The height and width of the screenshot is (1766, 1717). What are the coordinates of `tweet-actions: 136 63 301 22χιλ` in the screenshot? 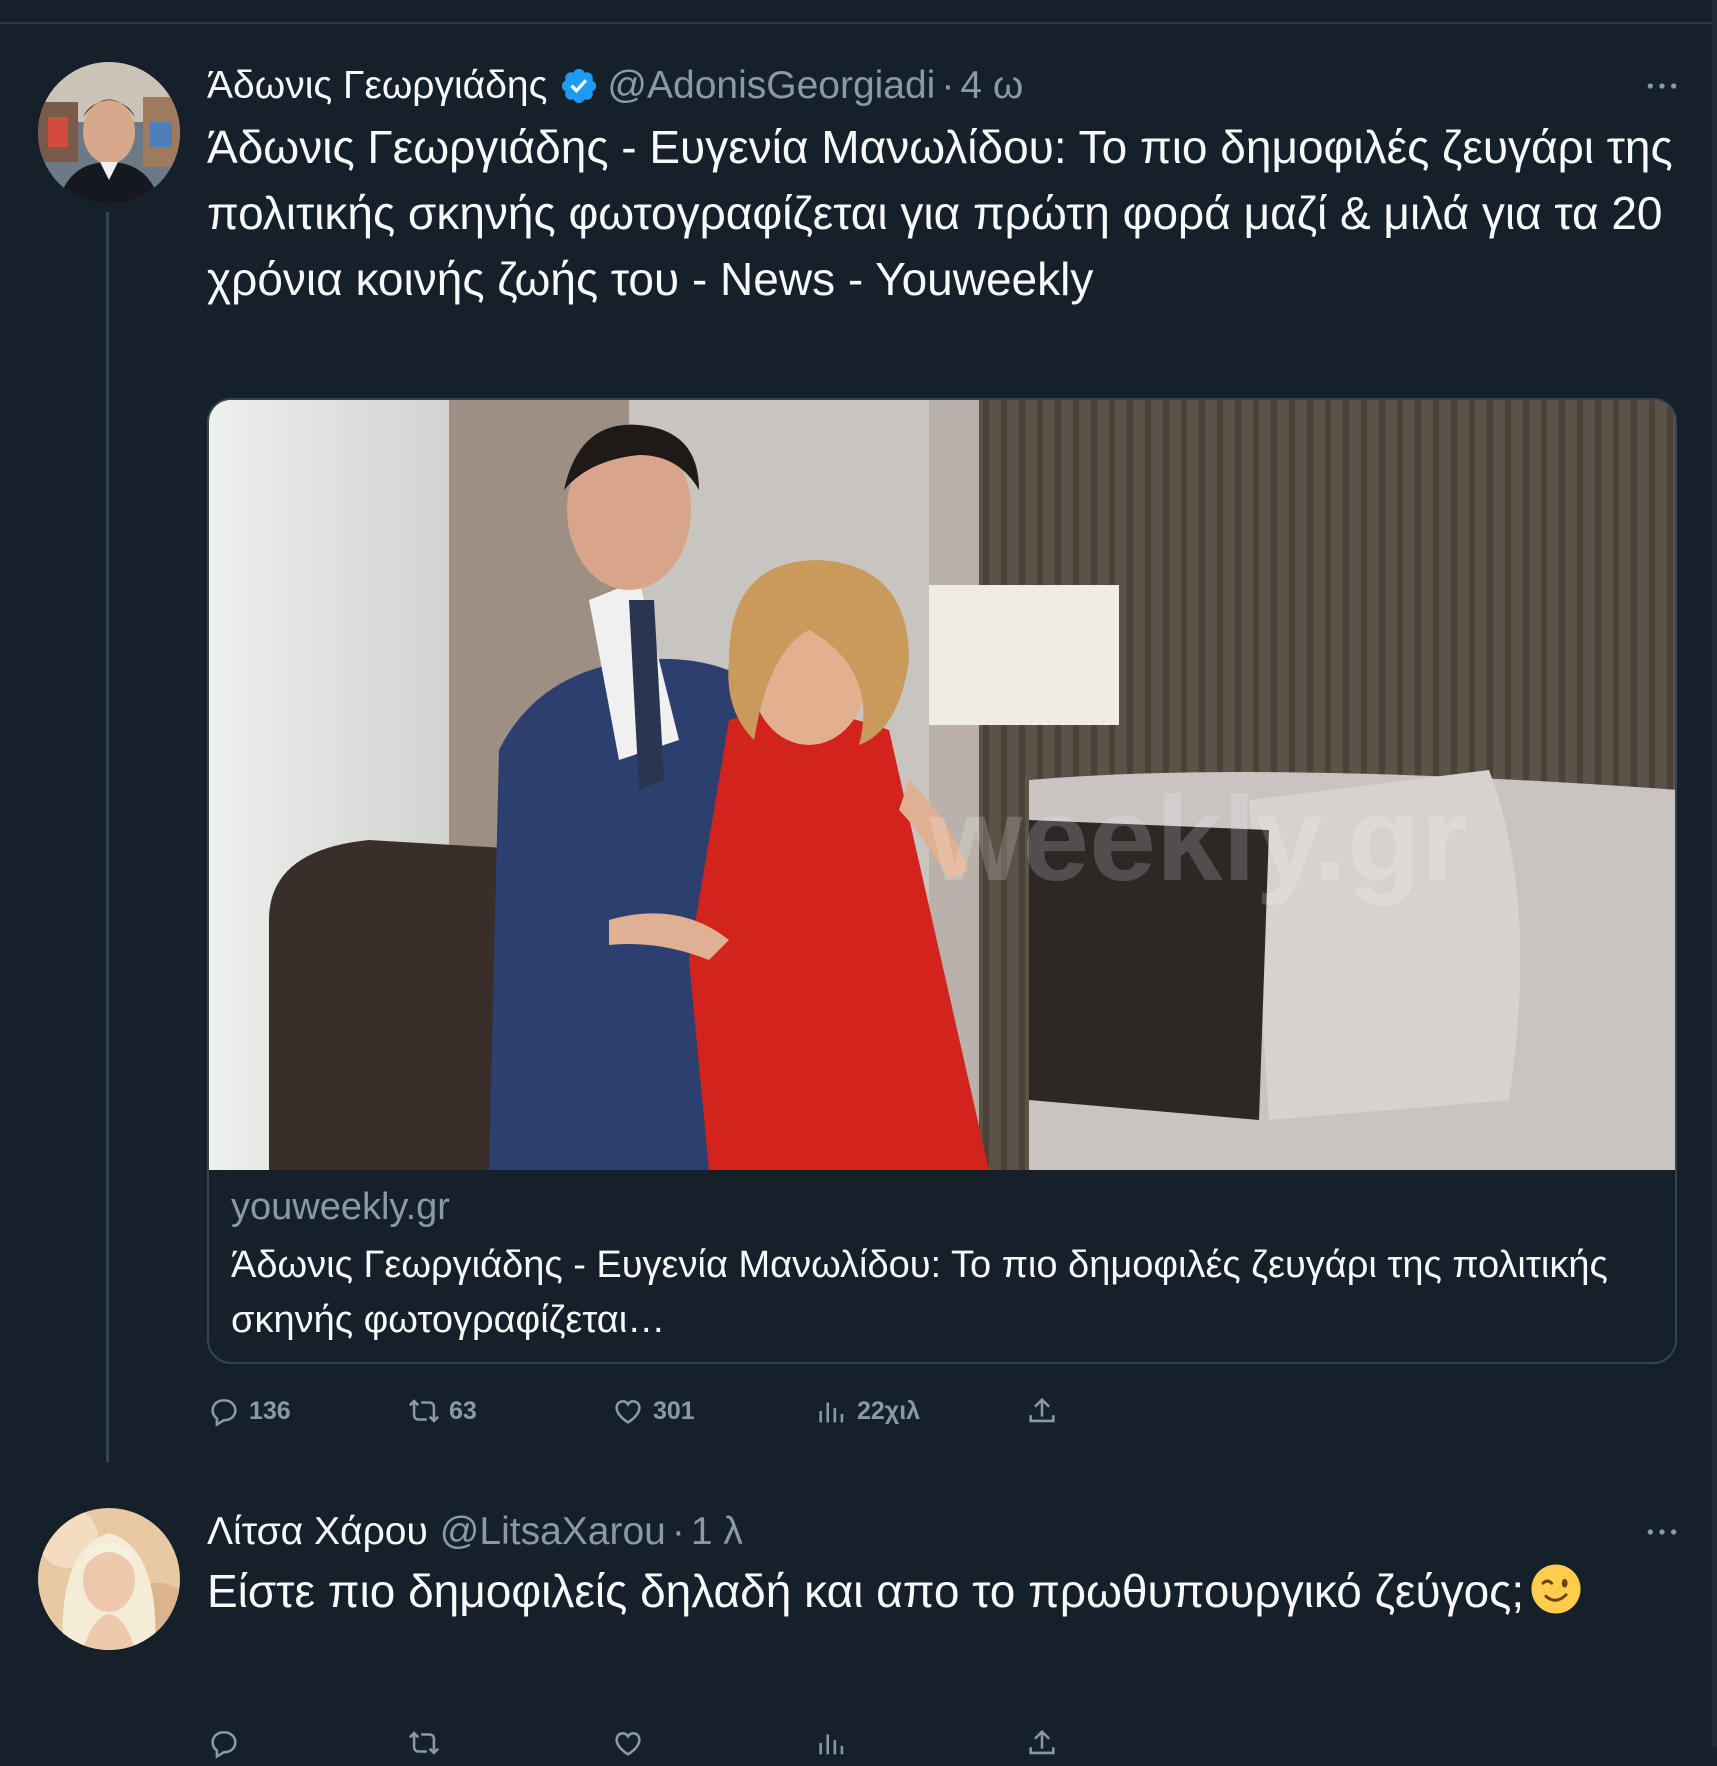 It's located at (657, 1414).